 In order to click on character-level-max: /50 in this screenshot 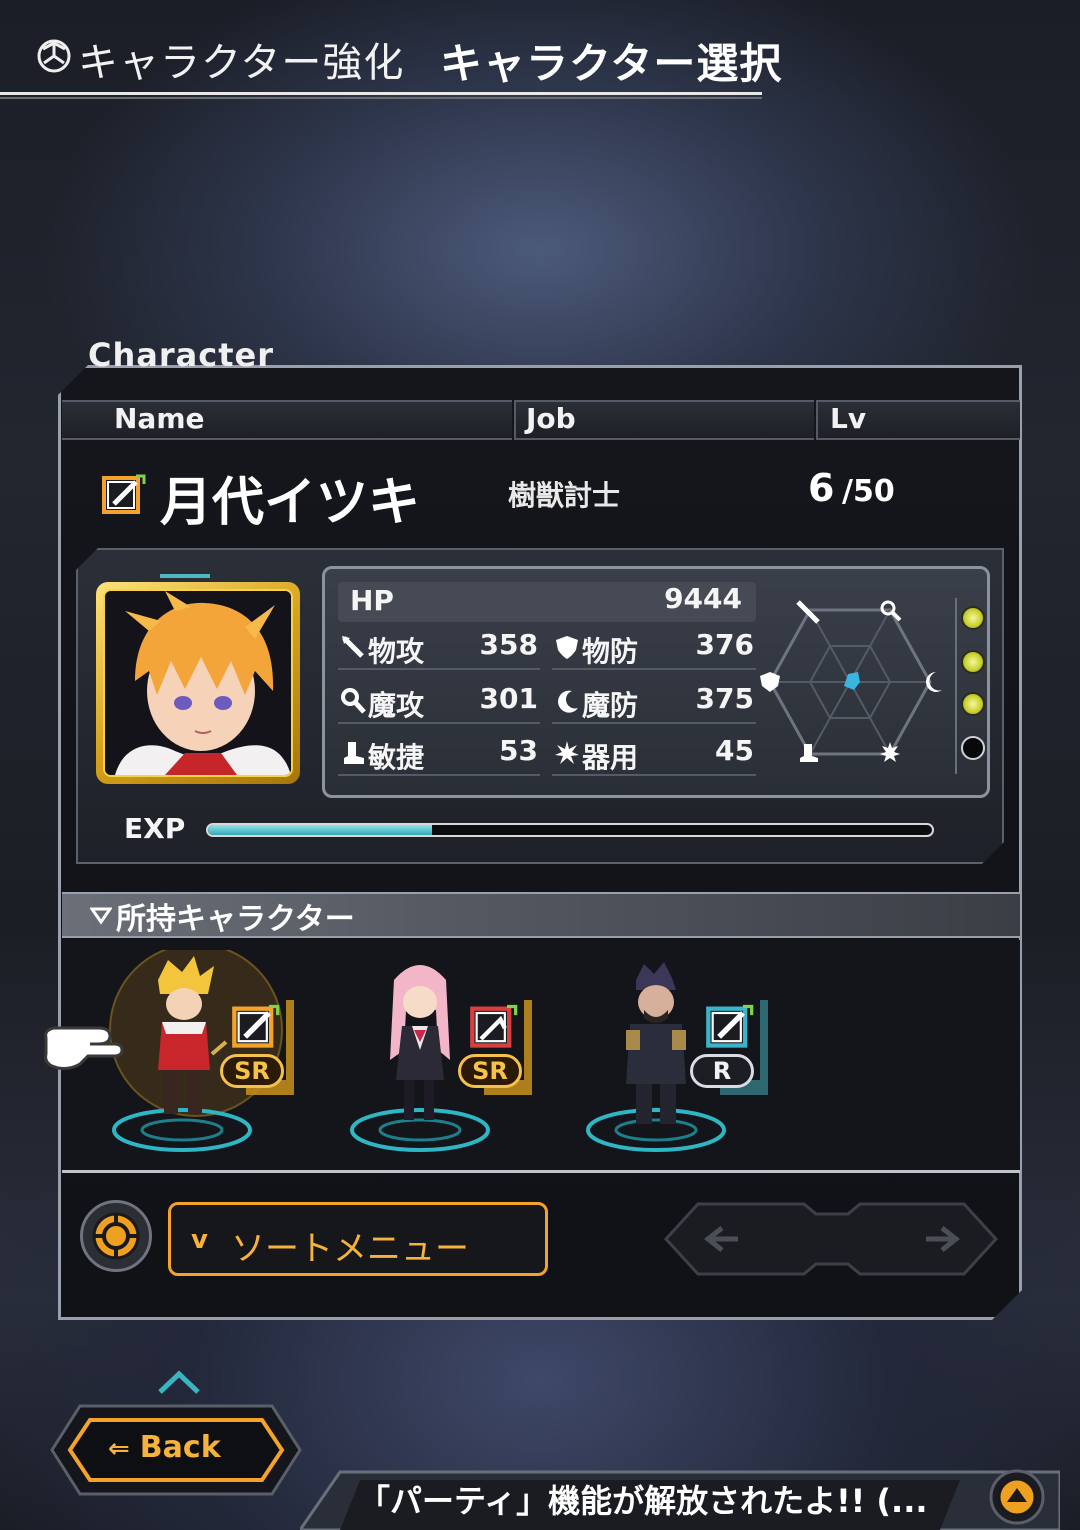, I will do `click(868, 491)`.